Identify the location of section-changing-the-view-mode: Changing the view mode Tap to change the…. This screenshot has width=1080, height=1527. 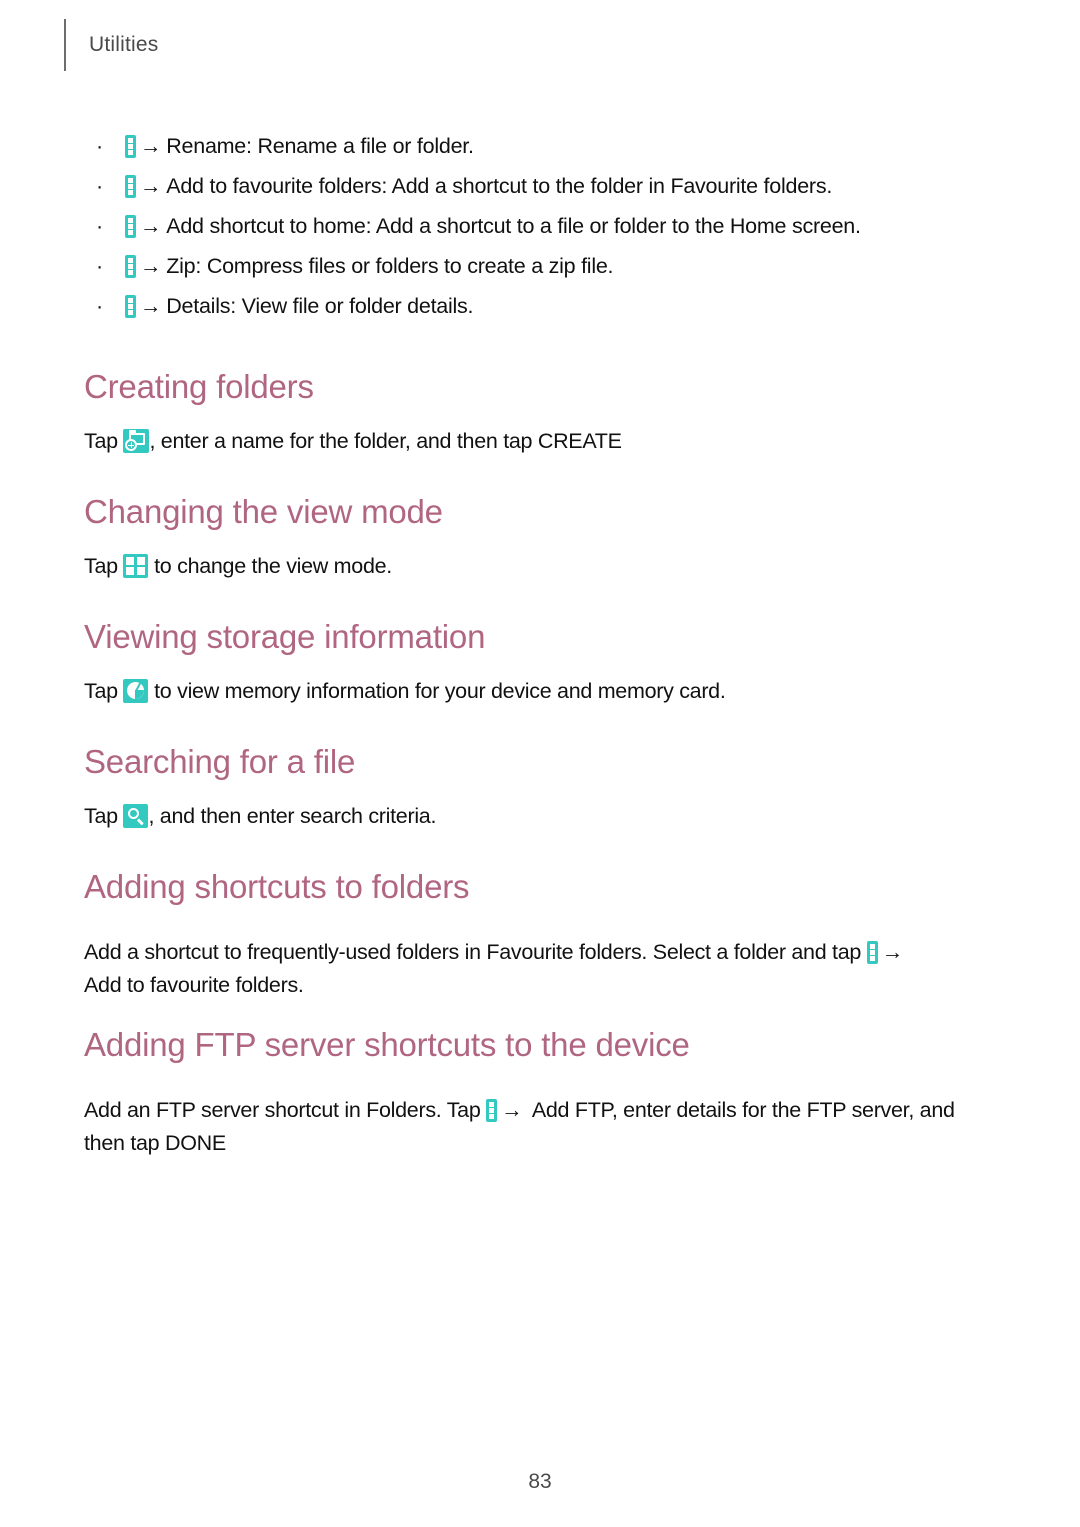
(540, 538).